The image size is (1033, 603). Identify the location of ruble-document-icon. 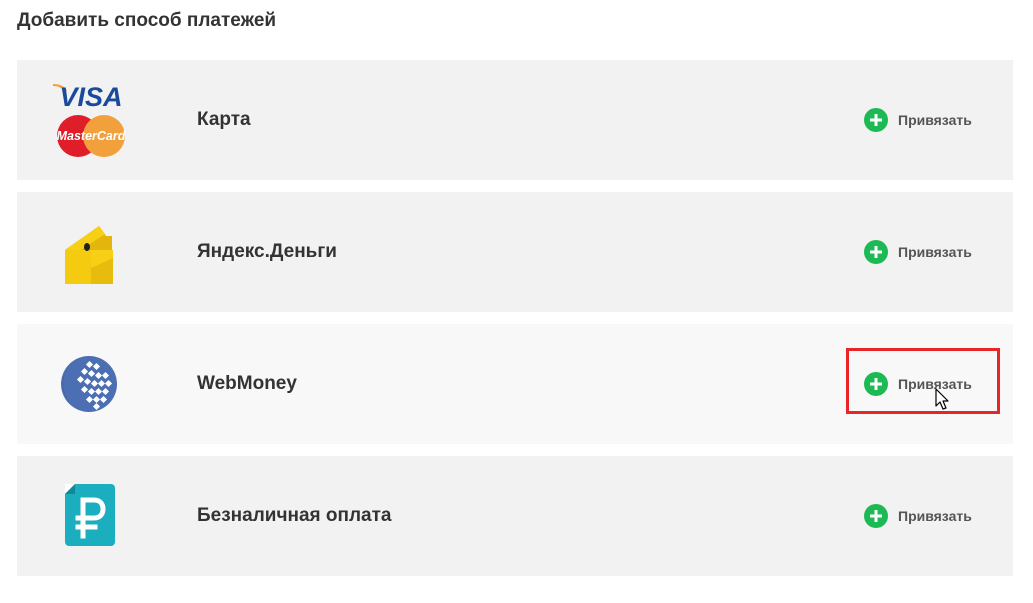
(90, 515).